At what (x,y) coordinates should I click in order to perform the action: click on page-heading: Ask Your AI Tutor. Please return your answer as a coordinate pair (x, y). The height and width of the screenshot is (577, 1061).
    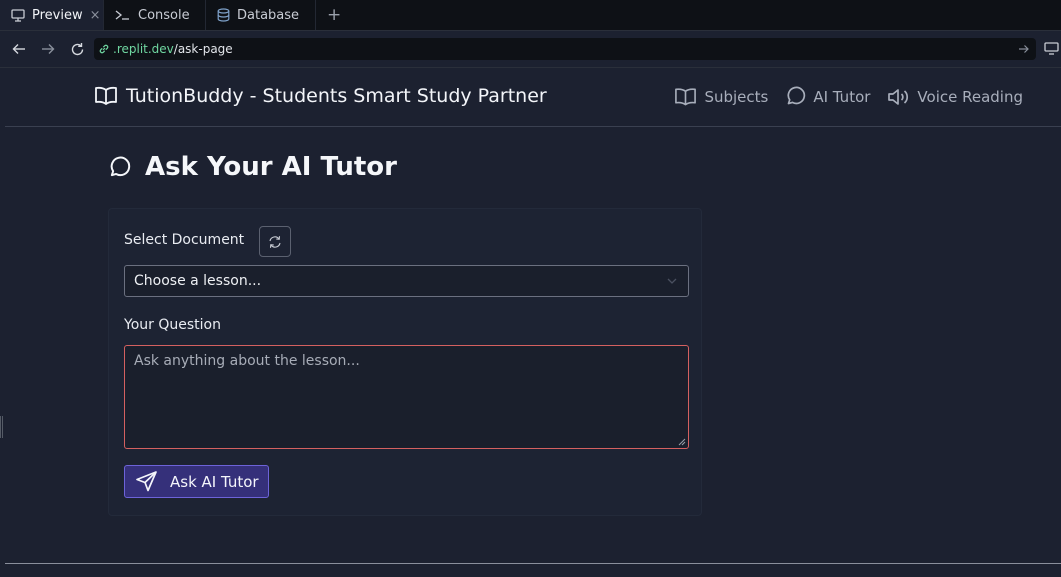
    Looking at the image, I should click on (252, 167).